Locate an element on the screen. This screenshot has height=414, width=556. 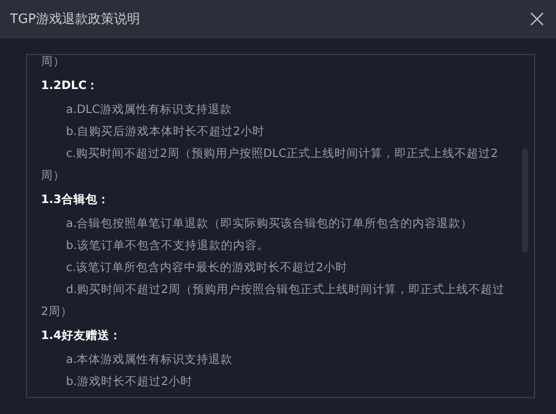
section-heading: 1.4好友赠送： is located at coordinates (81, 335).